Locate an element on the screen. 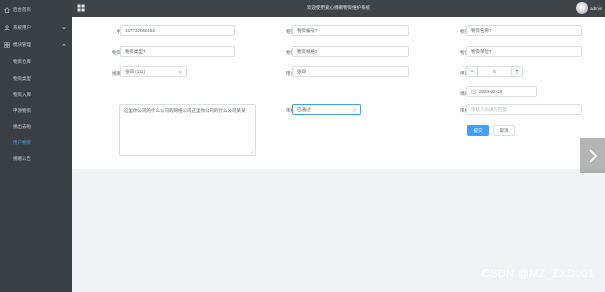 This screenshot has height=292, width=605. sidebar-item-label: 系统用户 is located at coordinates (22, 27).